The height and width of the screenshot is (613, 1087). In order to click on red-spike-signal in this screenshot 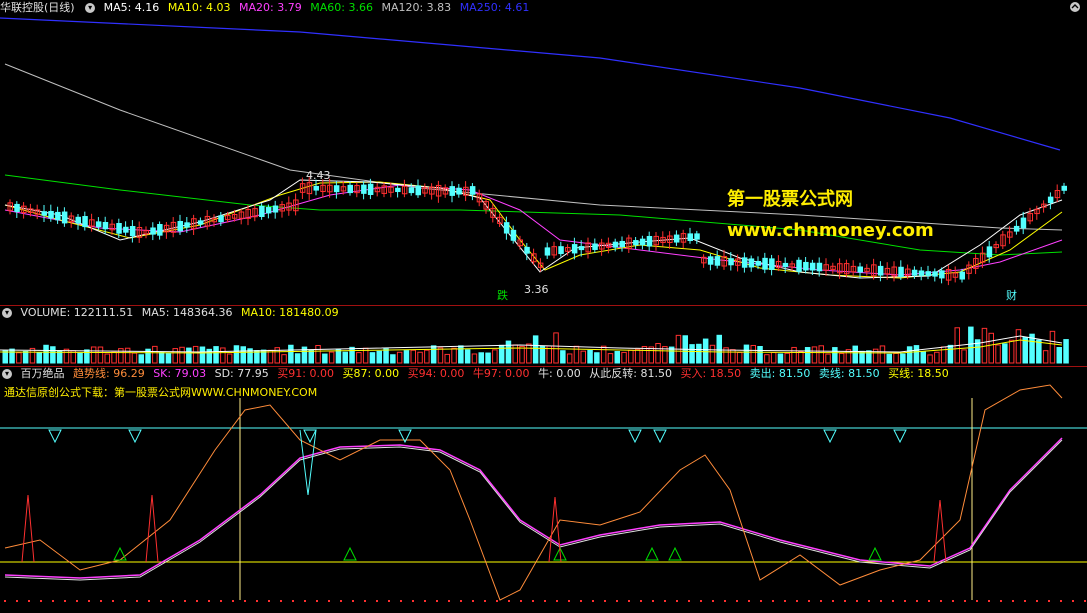, I will do `click(940, 531)`.